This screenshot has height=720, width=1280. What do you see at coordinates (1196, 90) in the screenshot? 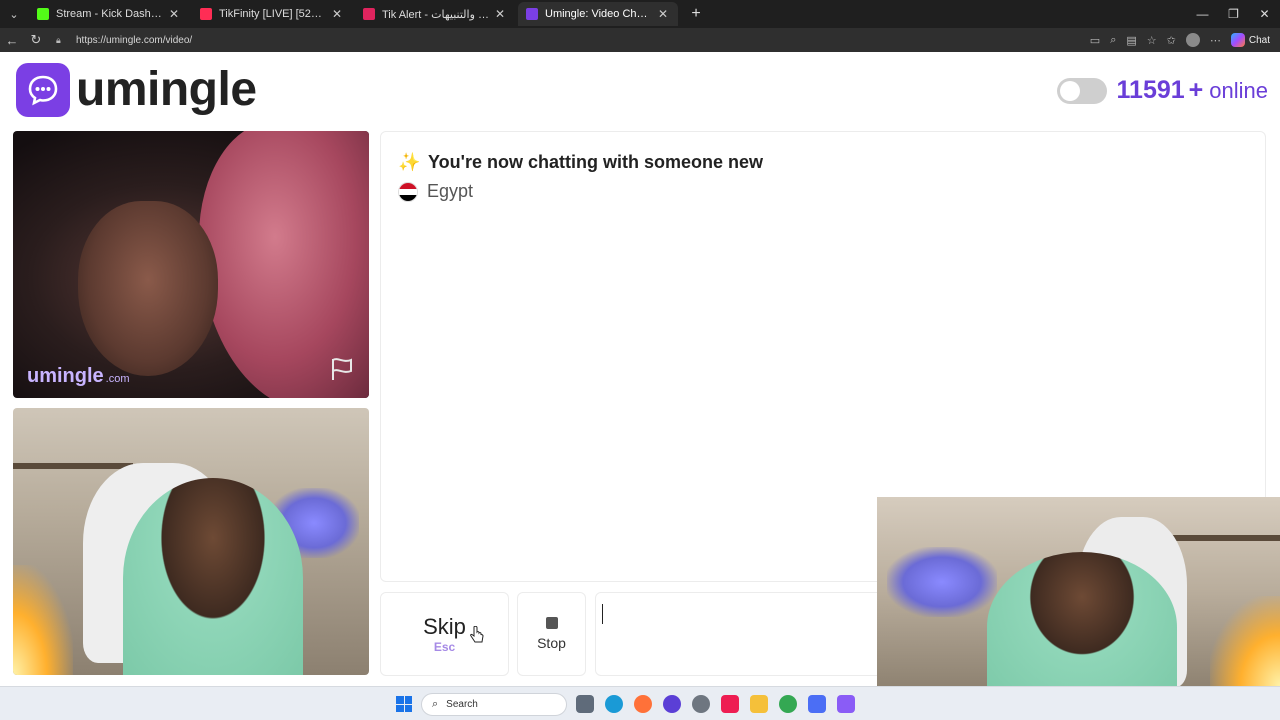
I see `online-plus: +` at bounding box center [1196, 90].